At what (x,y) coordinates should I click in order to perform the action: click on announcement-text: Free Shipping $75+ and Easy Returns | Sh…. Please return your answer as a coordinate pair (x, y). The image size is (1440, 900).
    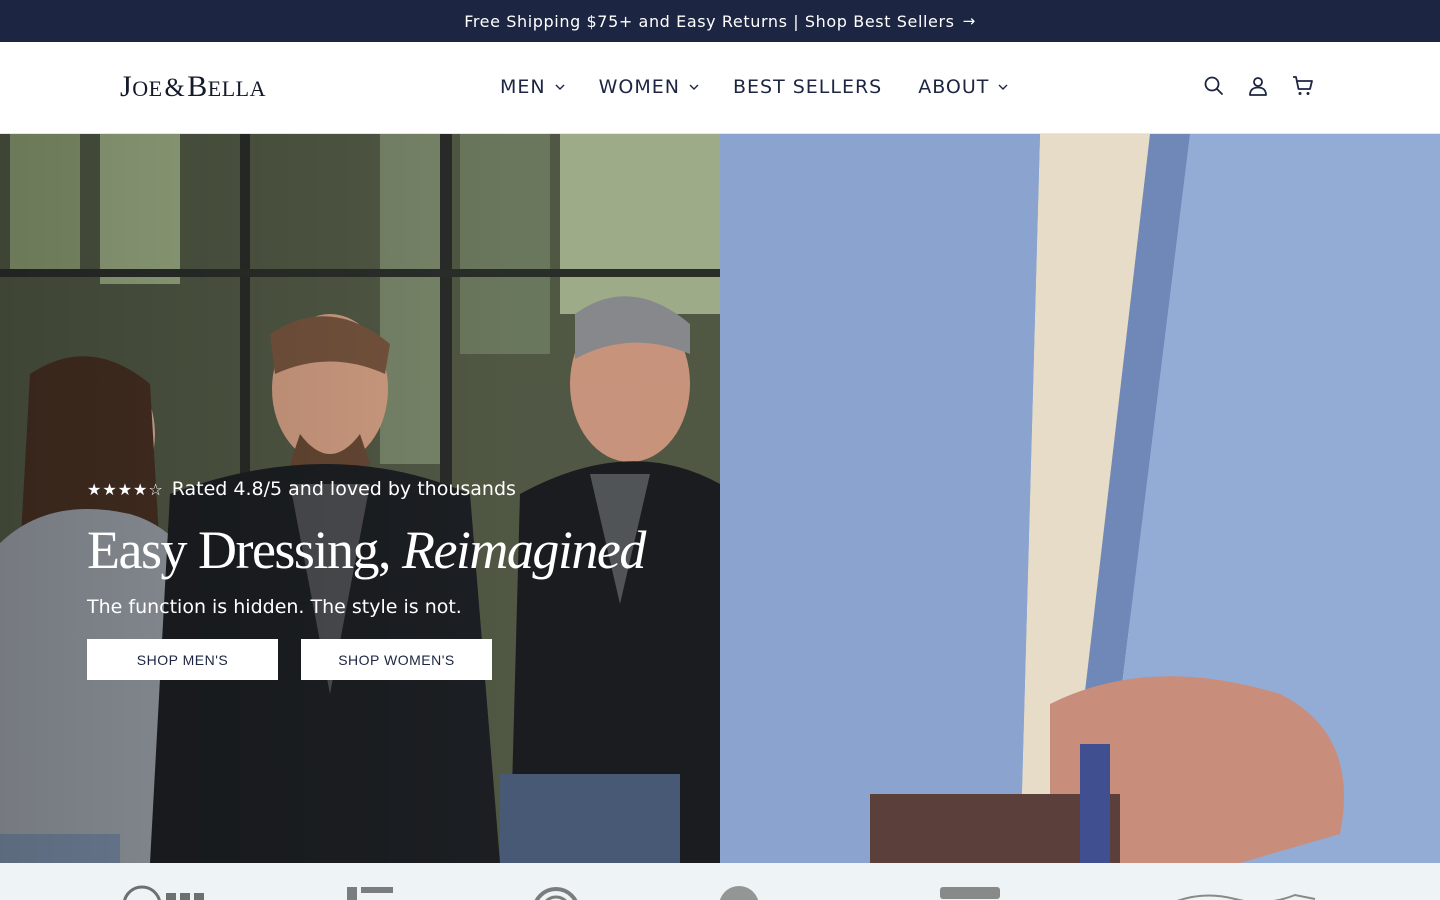
    Looking at the image, I should click on (709, 21).